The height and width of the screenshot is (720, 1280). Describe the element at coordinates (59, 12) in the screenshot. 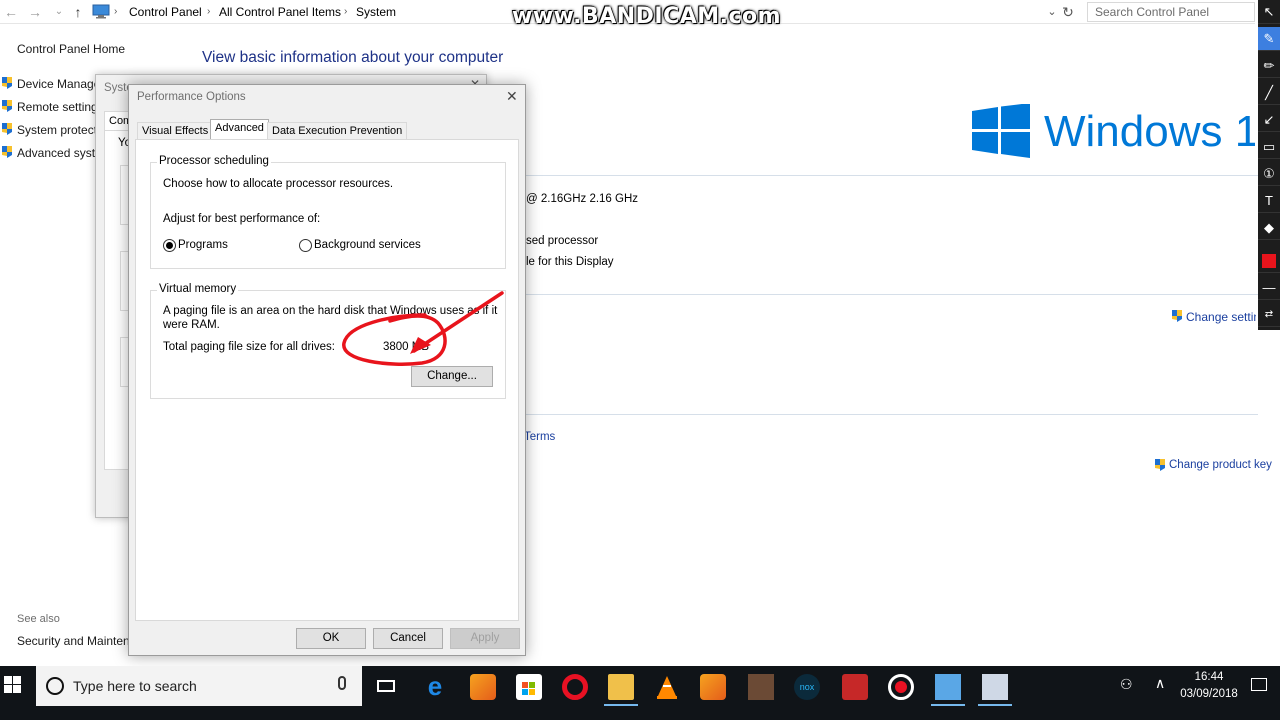

I see `recent-chevron-icon: ⌄` at that location.